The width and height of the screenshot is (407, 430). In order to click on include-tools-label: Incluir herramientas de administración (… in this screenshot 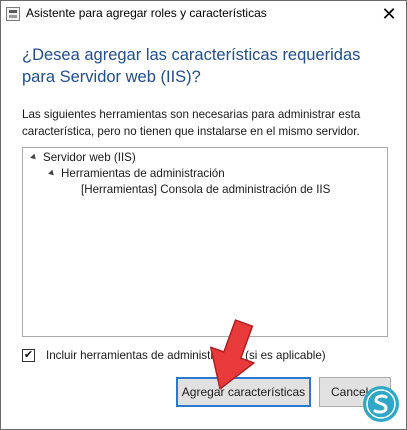, I will do `click(186, 355)`.